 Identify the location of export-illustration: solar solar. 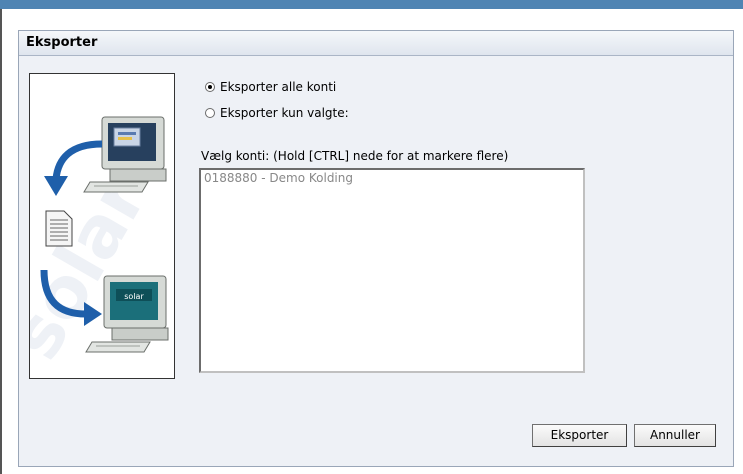
(102, 226).